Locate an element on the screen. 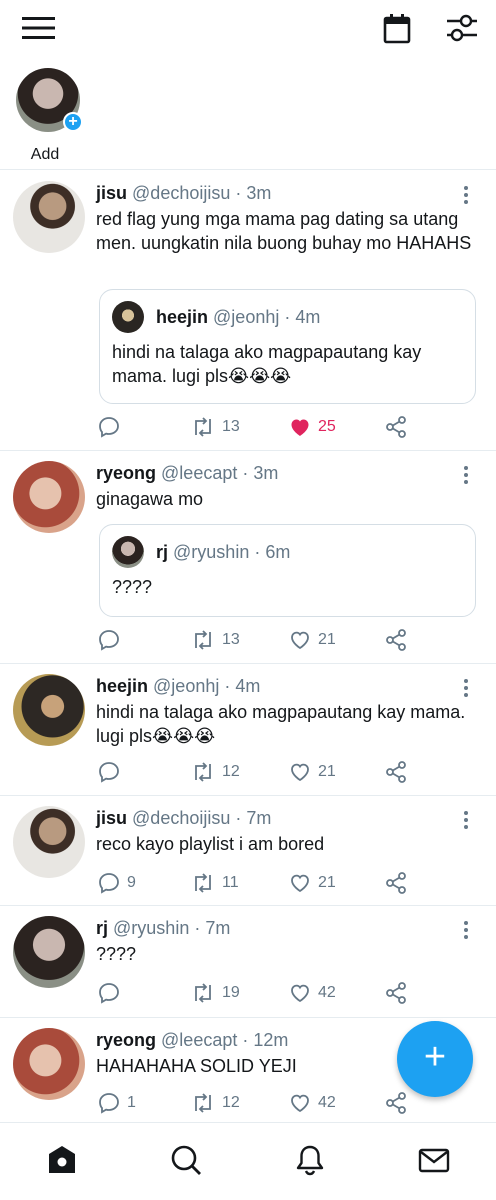 The height and width of the screenshot is (1200, 496). tweet-actions: 19 42 is located at coordinates (248, 993).